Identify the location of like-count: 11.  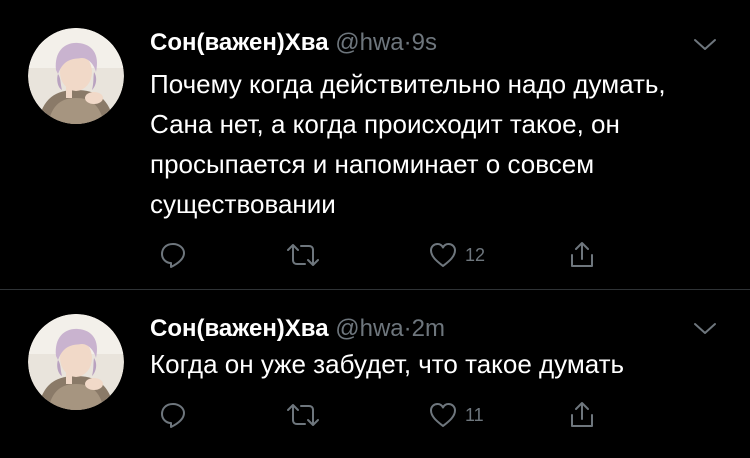
(474, 414).